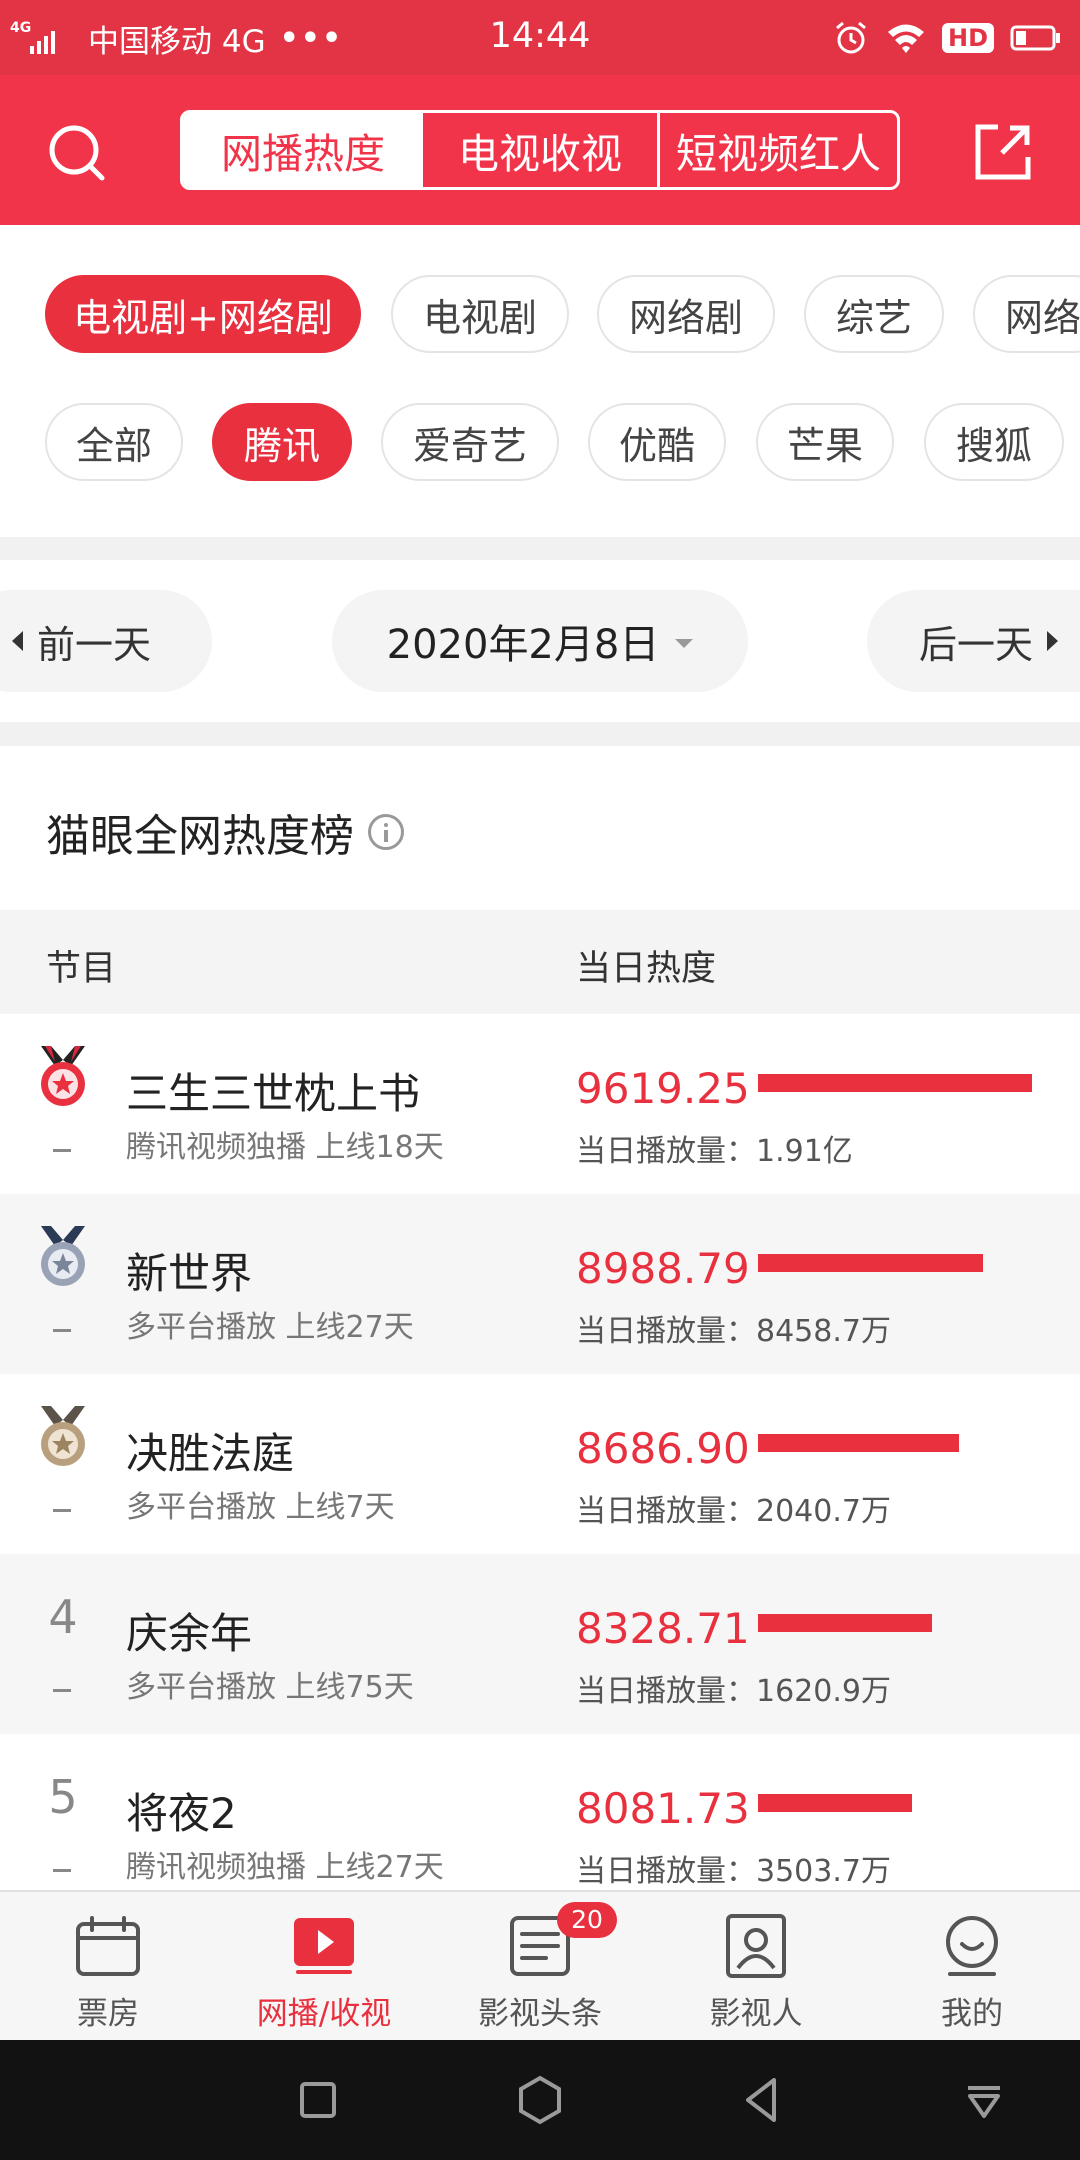  I want to click on heat-value: 8328.71, so click(663, 1628).